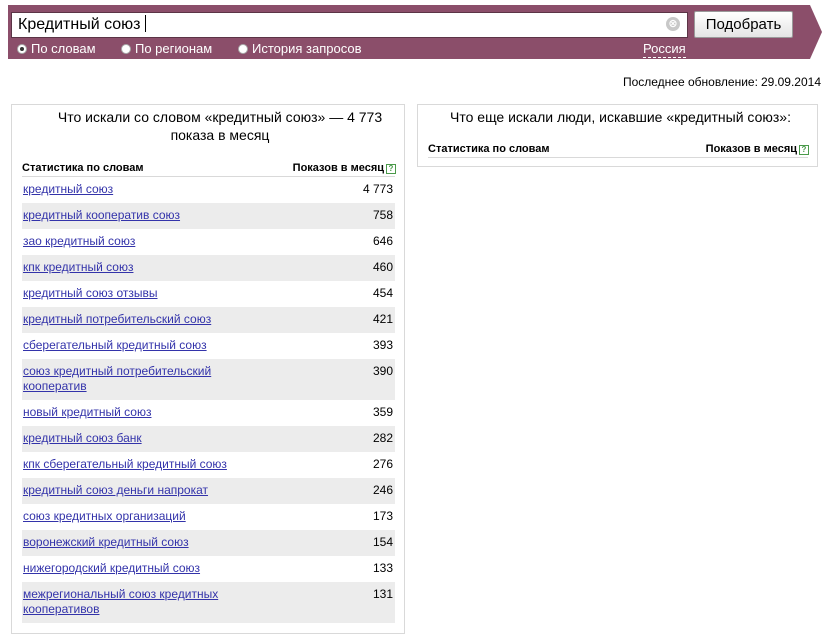  Describe the element at coordinates (377, 189) in the screenshot. I see `impressions-count: 4 773` at that location.